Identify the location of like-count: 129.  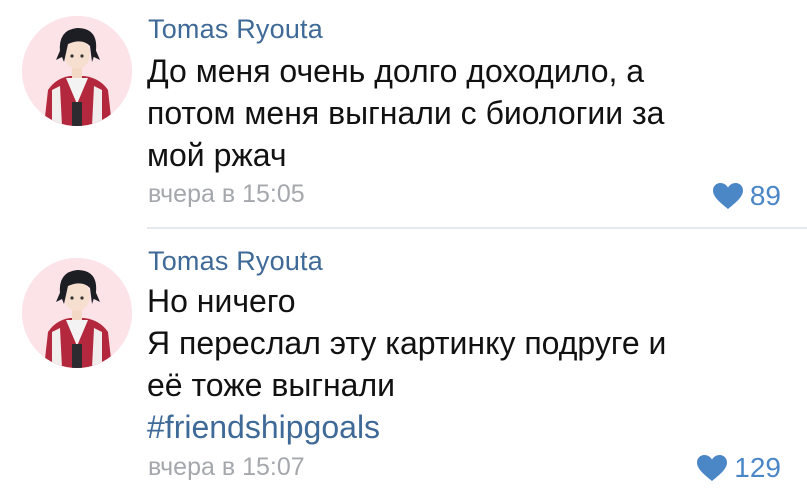
(757, 467).